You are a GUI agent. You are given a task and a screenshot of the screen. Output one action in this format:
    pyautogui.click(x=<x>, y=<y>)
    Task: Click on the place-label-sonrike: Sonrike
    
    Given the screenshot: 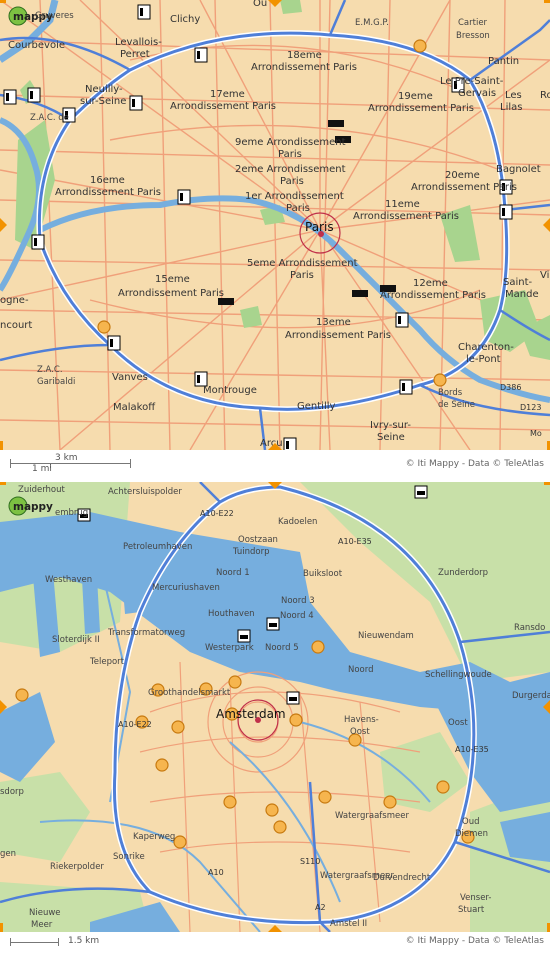 What is the action you would take?
    pyautogui.click(x=129, y=857)
    